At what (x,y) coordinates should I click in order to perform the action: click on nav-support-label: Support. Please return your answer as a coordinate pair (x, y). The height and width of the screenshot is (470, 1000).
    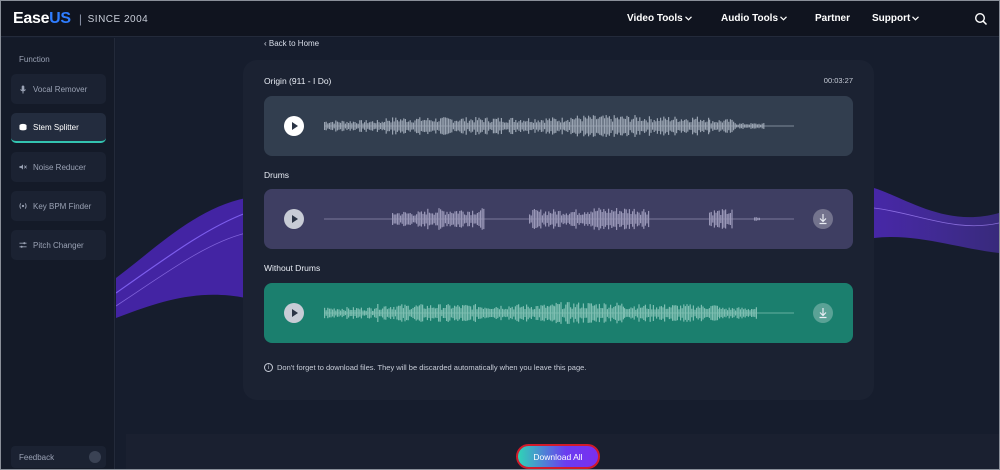
    Looking at the image, I should click on (891, 18).